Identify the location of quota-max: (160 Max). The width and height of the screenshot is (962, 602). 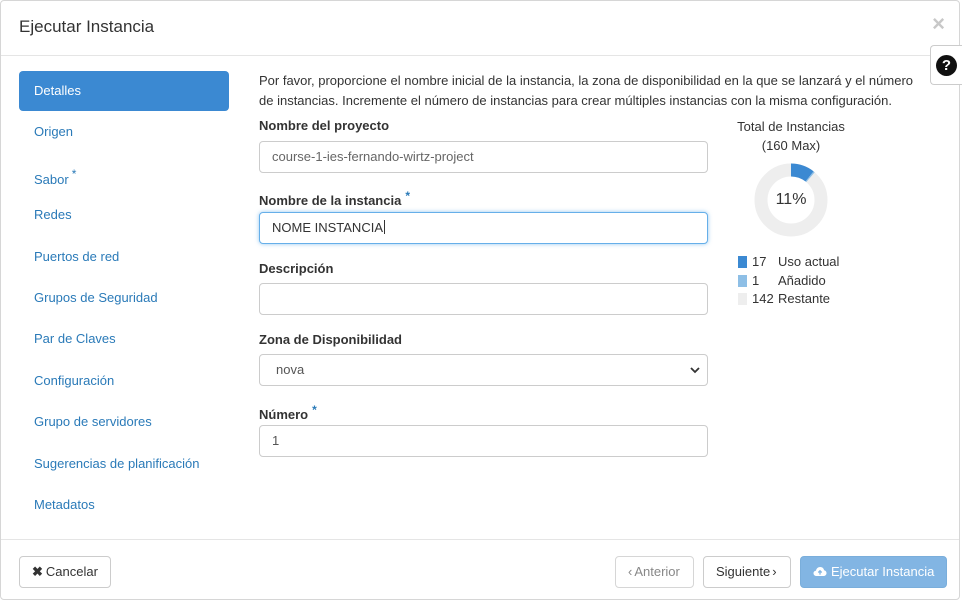
(791, 145).